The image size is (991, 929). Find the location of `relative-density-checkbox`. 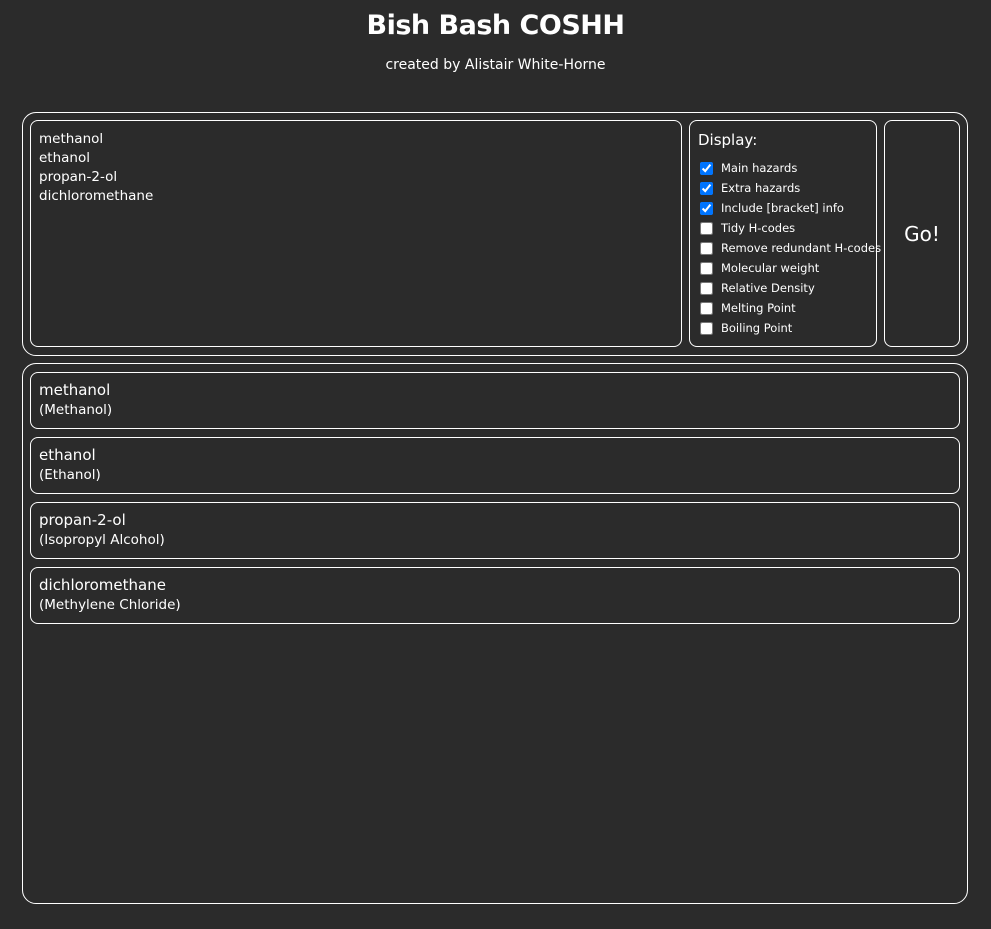

relative-density-checkbox is located at coordinates (706, 288).